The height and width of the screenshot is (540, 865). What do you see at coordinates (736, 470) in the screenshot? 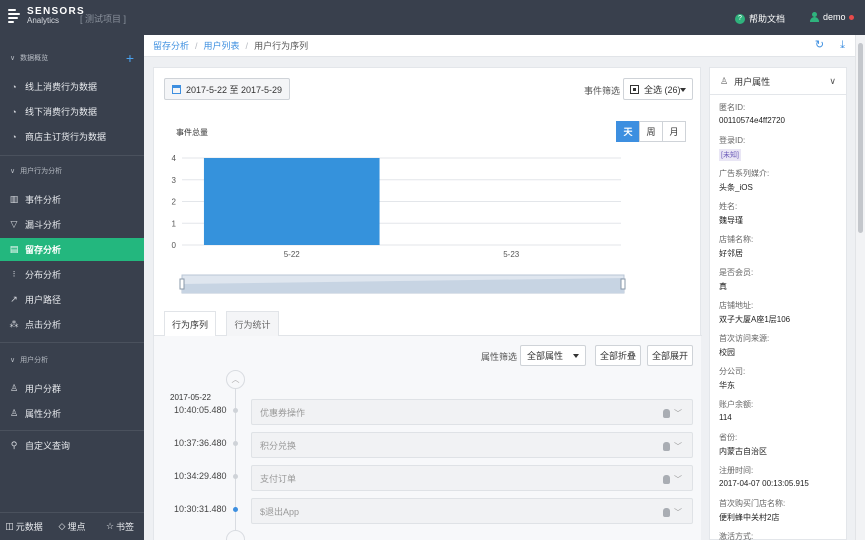
I see `property-label: 注册时间:` at bounding box center [736, 470].